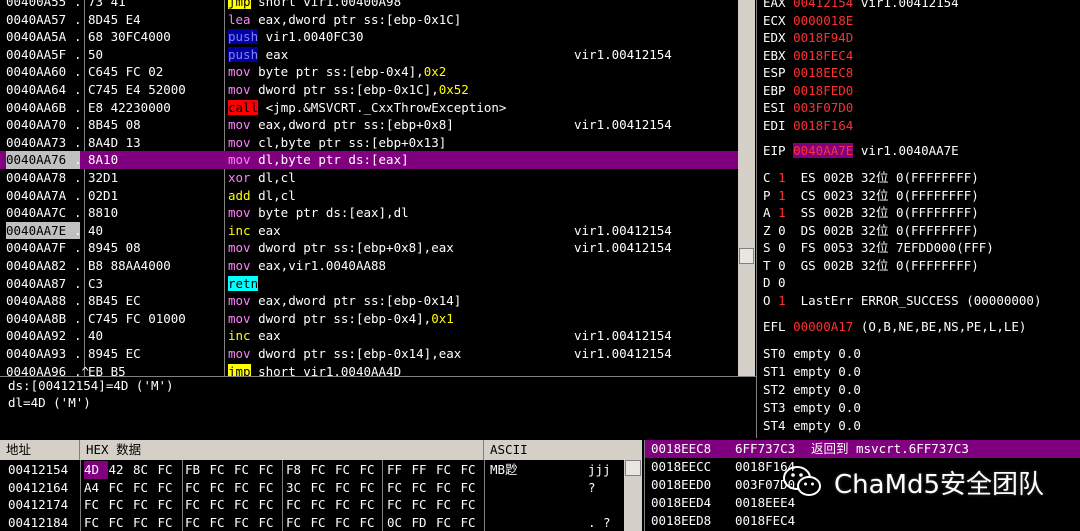  What do you see at coordinates (861, 151) in the screenshot?
I see `register-eip: EIP 0040AA7E vir1.0040AA7E` at bounding box center [861, 151].